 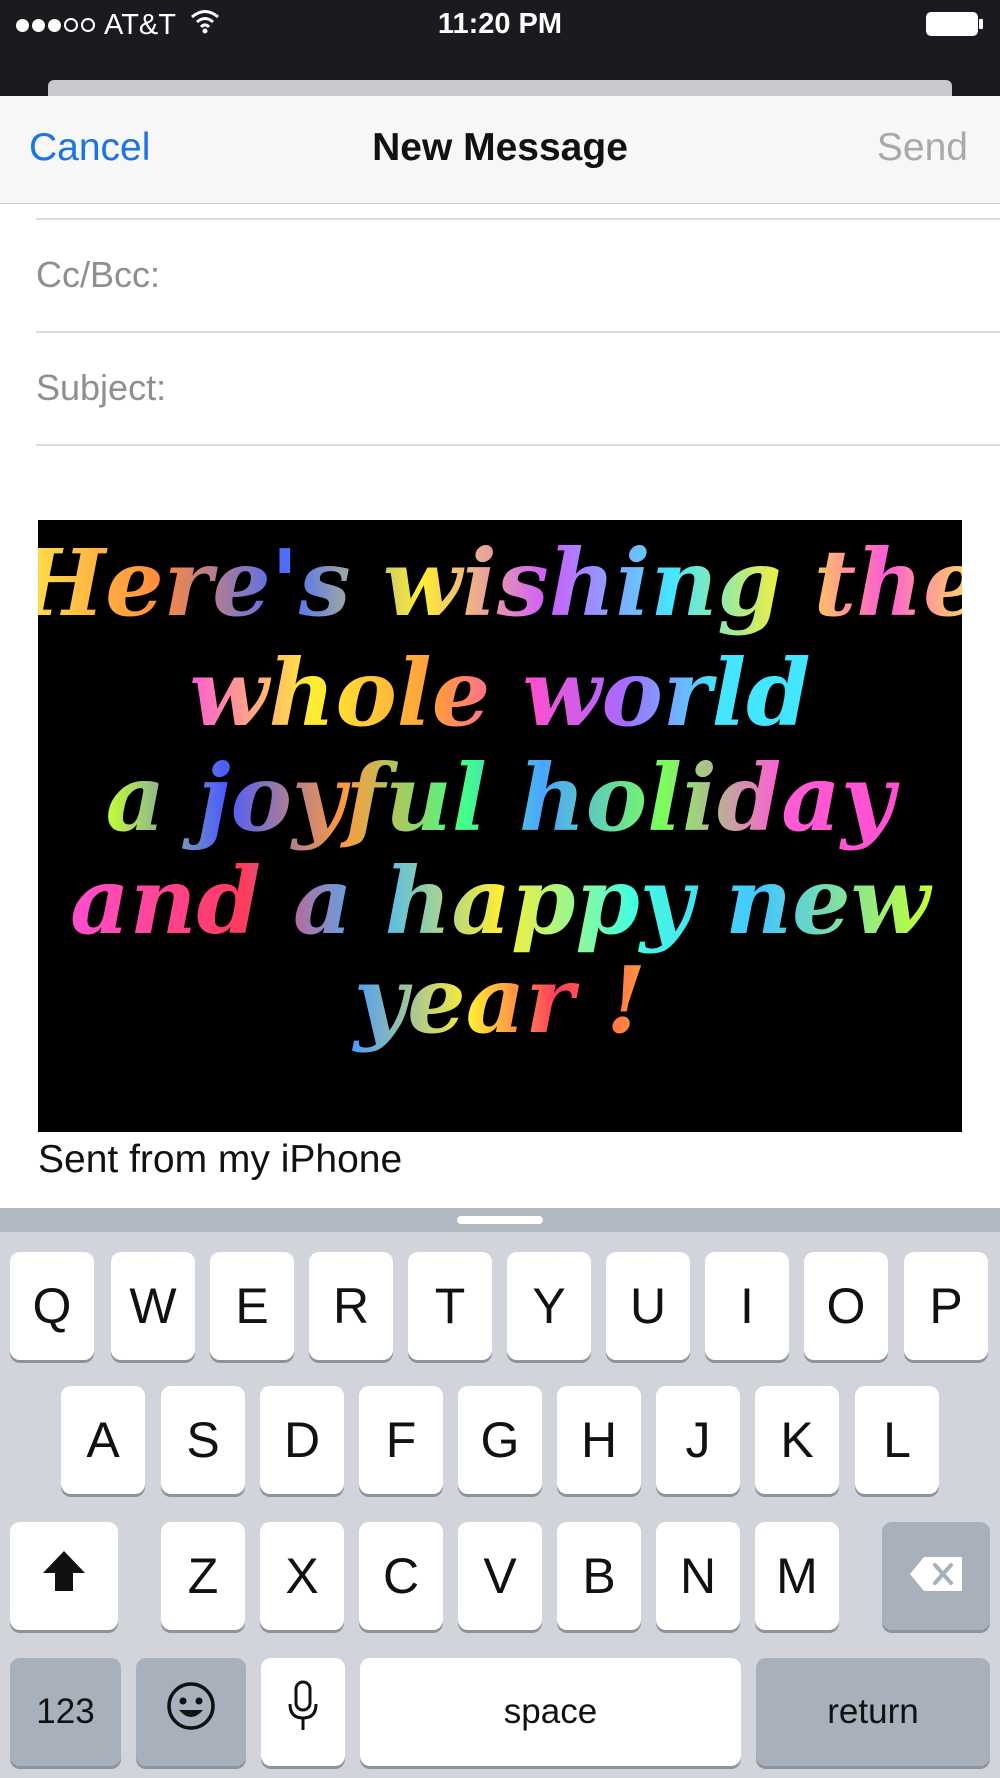 I want to click on signature-text: Sent from my iPhone, so click(x=220, y=1160).